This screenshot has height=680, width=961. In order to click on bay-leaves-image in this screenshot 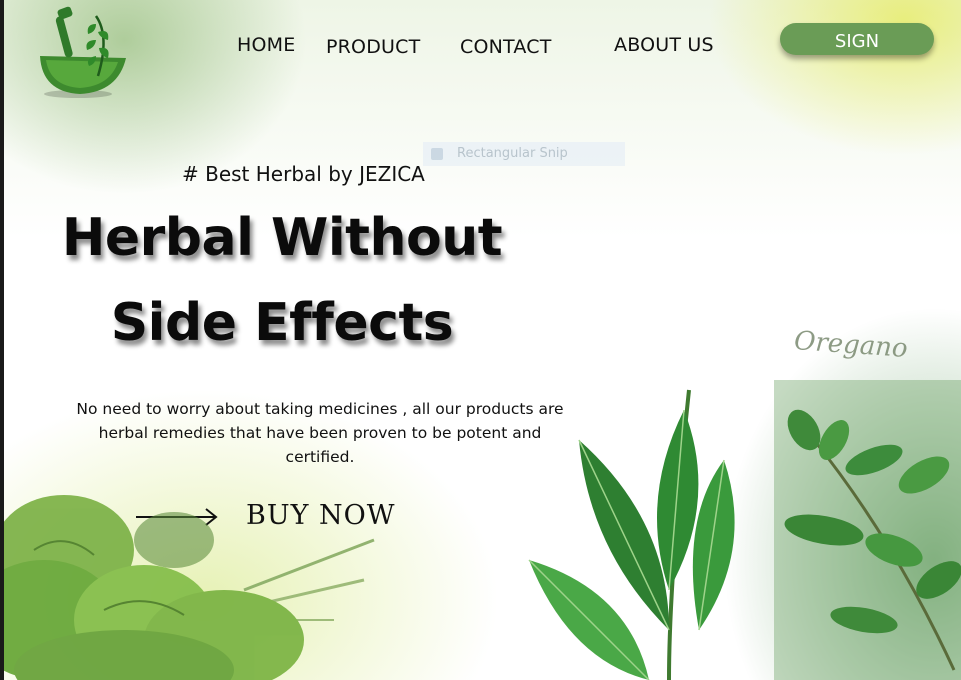, I will do `click(631, 534)`.